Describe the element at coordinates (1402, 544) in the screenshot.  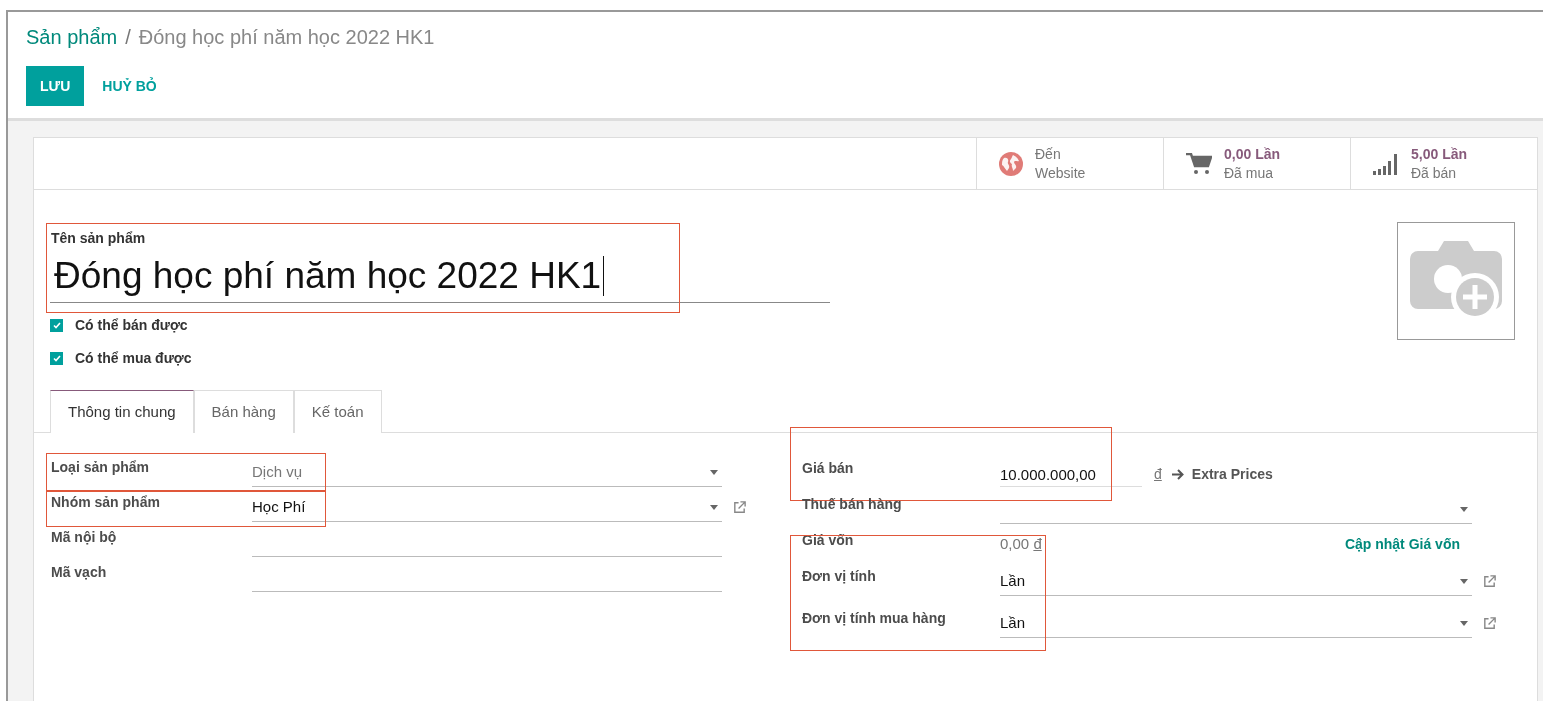
I see `update-cost-link: Cập nhật Giá vốn` at that location.